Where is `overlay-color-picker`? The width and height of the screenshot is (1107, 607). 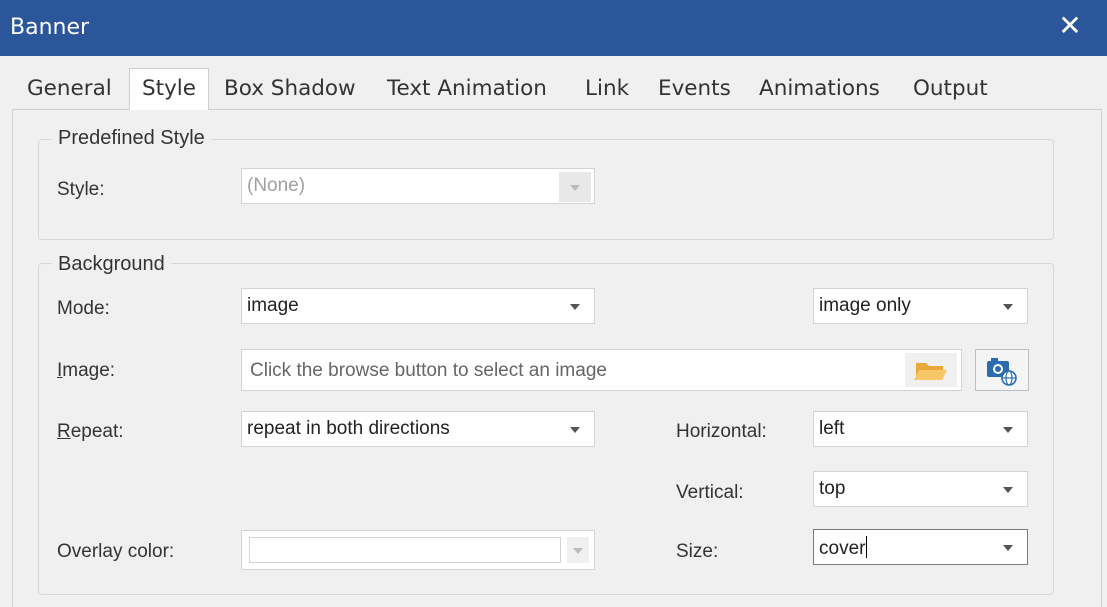 overlay-color-picker is located at coordinates (418, 550).